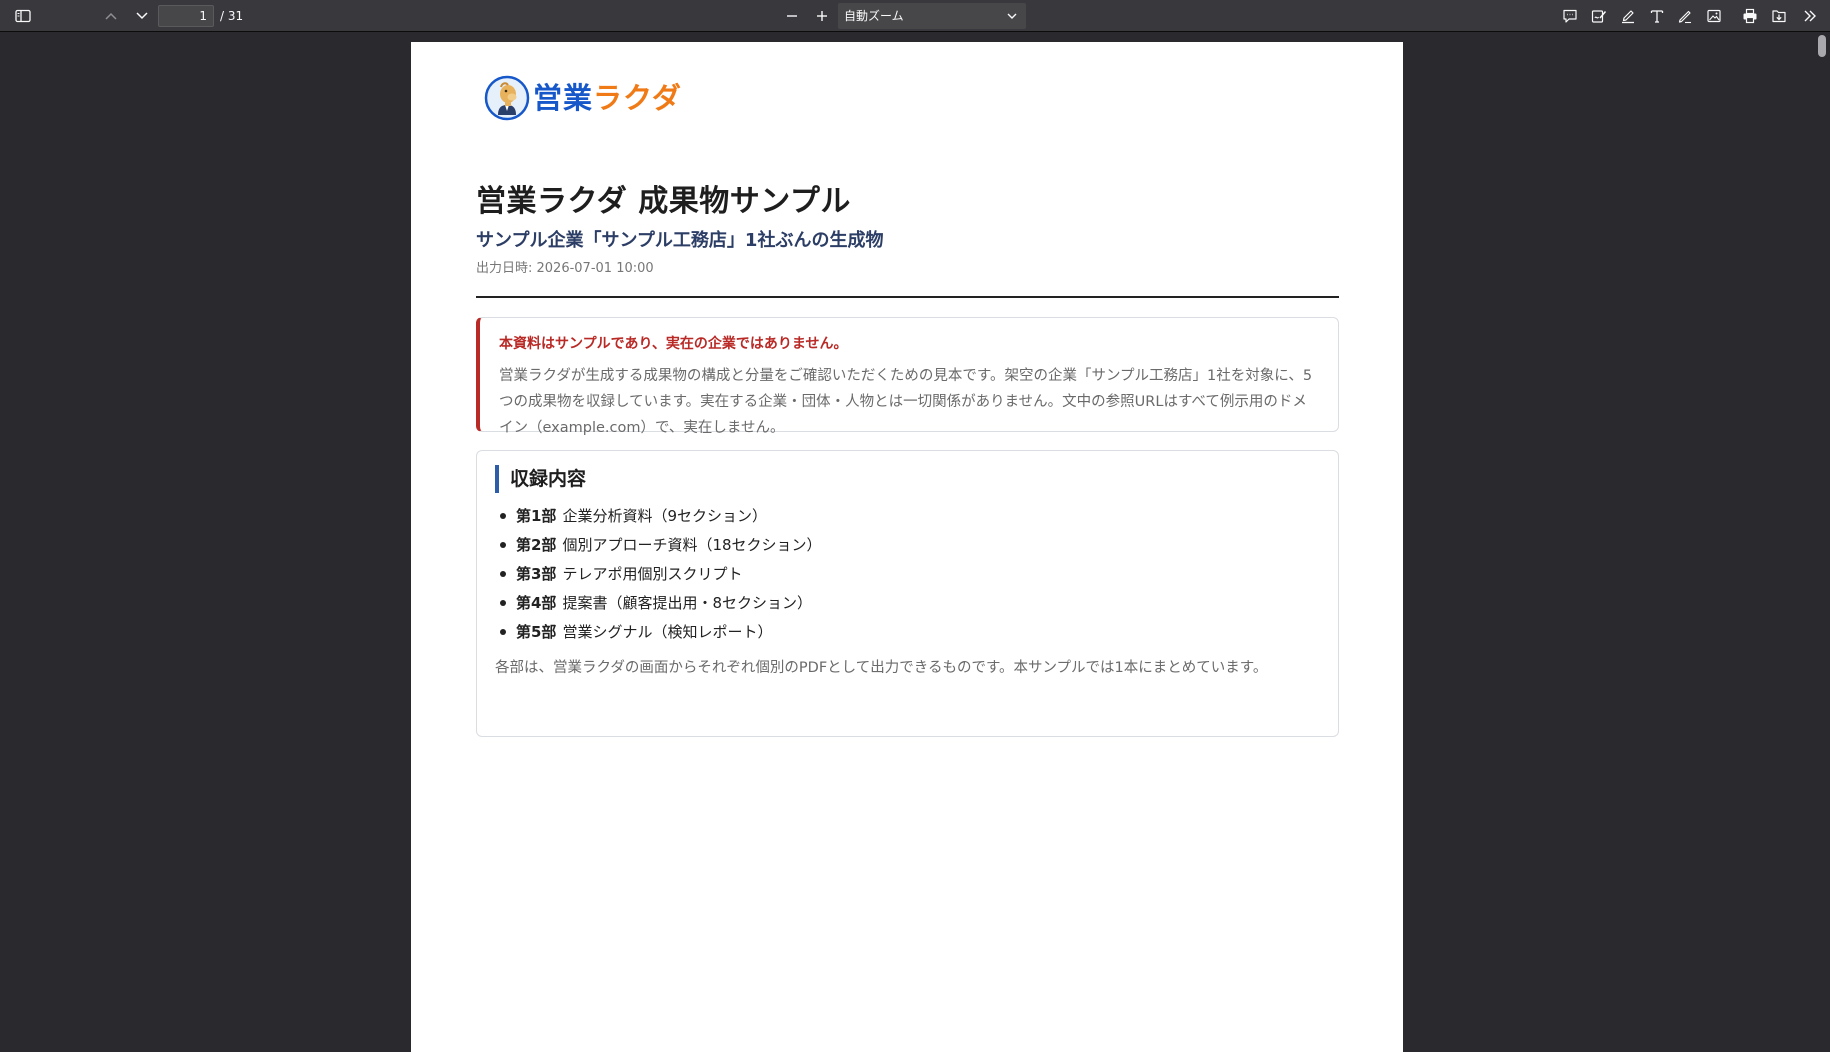  What do you see at coordinates (232, 16) in the screenshot?
I see `page-count-label: / 31` at bounding box center [232, 16].